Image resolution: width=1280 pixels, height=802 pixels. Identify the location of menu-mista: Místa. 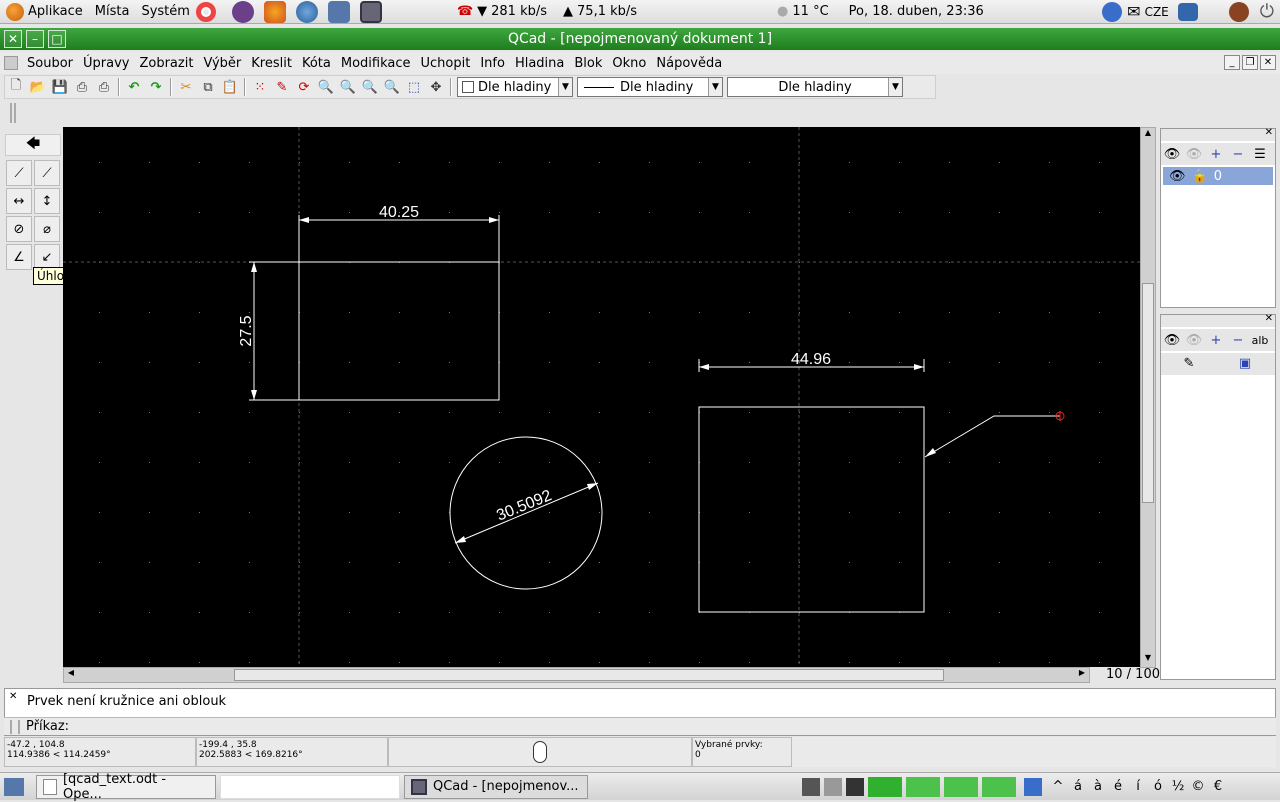
(112, 12).